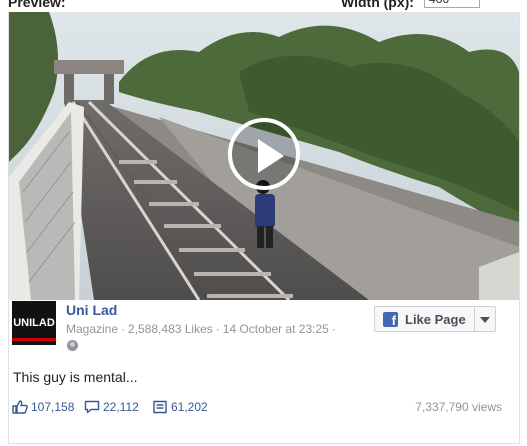 This screenshot has height=446, width=527. I want to click on shares-value: 61,202, so click(189, 407).